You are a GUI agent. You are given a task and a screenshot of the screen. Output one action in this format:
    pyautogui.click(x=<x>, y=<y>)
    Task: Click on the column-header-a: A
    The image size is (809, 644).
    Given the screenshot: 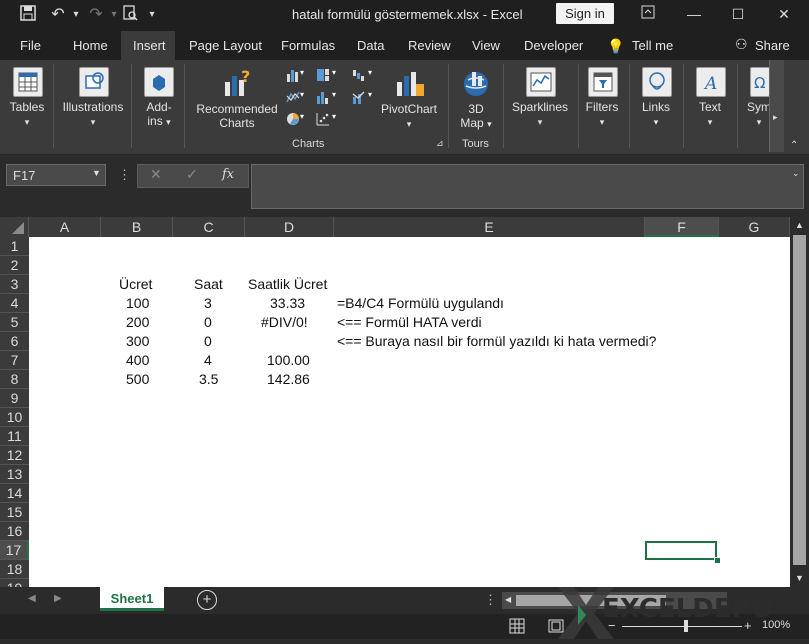 What is the action you would take?
    pyautogui.click(x=65, y=227)
    